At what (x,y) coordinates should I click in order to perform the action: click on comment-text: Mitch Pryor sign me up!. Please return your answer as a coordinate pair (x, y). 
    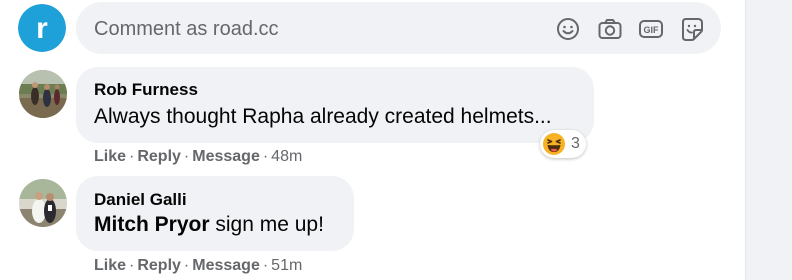
    Looking at the image, I should click on (209, 225).